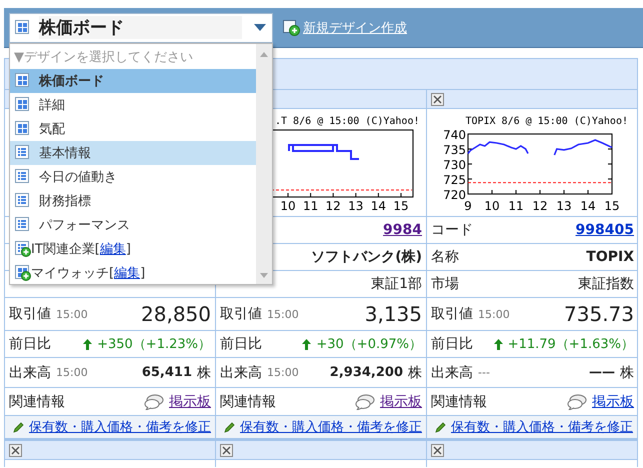 This screenshot has height=468, width=643. I want to click on code-link: 998405, so click(605, 230).